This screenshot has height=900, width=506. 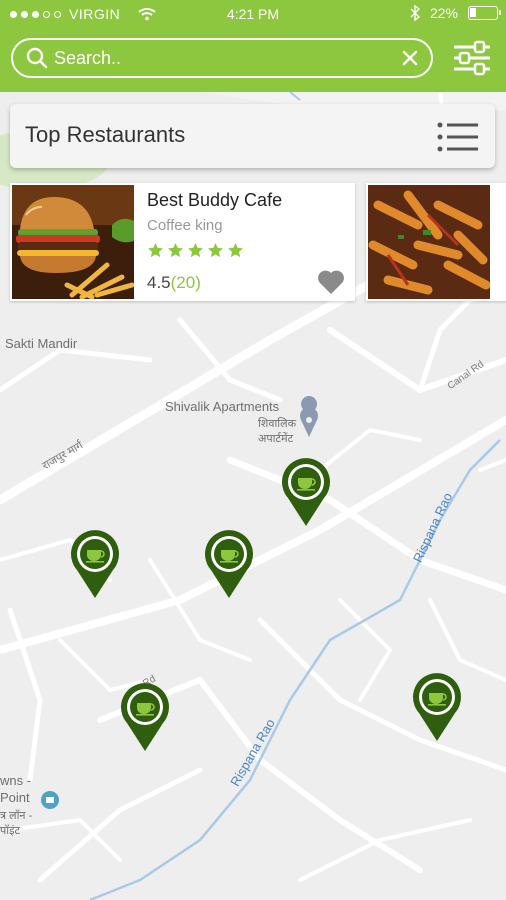 I want to click on restaurant-name: Best Buddy Cafe, so click(x=215, y=200).